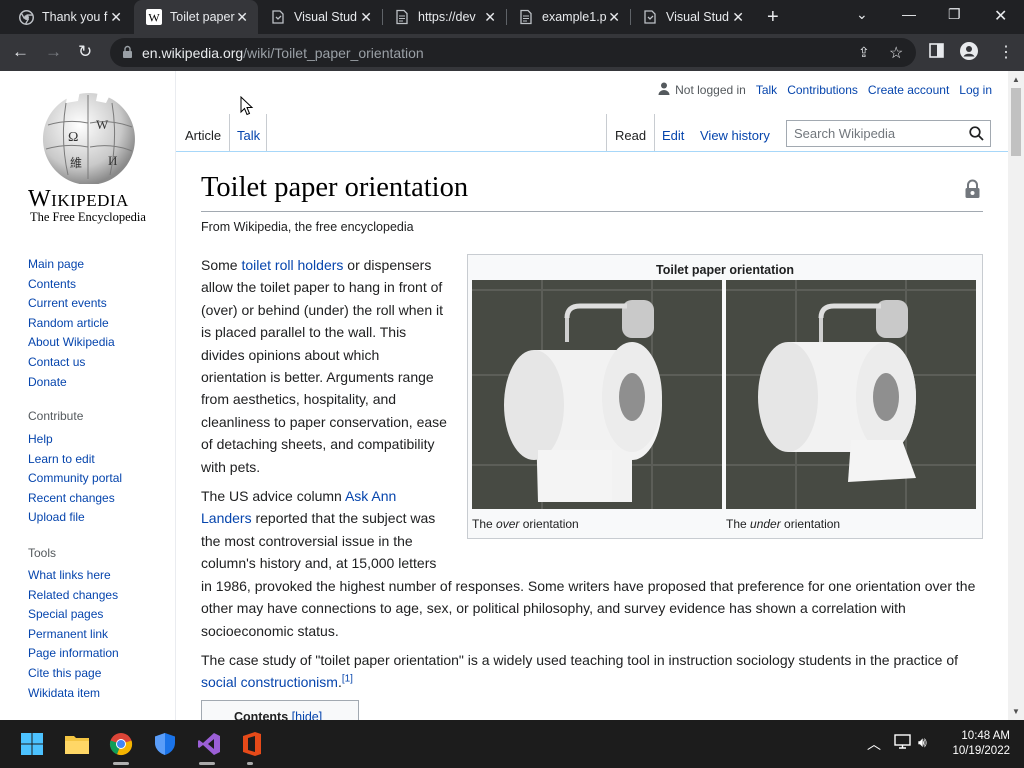 The width and height of the screenshot is (1024, 768). What do you see at coordinates (981, 744) in the screenshot?
I see `system-clock: 10:48 AM 10/19/2022` at bounding box center [981, 744].